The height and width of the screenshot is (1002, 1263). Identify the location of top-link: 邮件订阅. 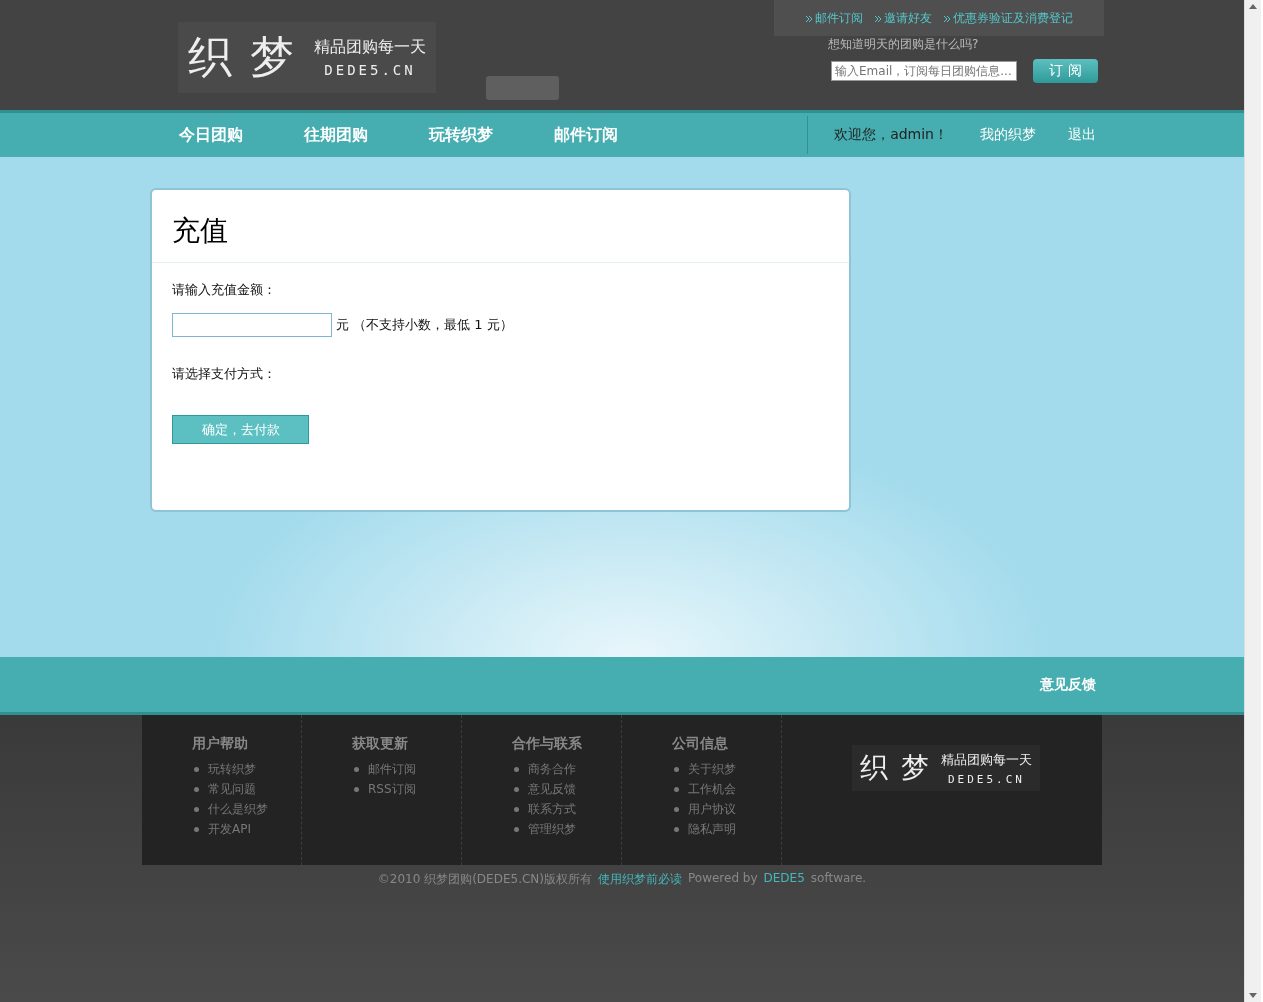
(834, 18).